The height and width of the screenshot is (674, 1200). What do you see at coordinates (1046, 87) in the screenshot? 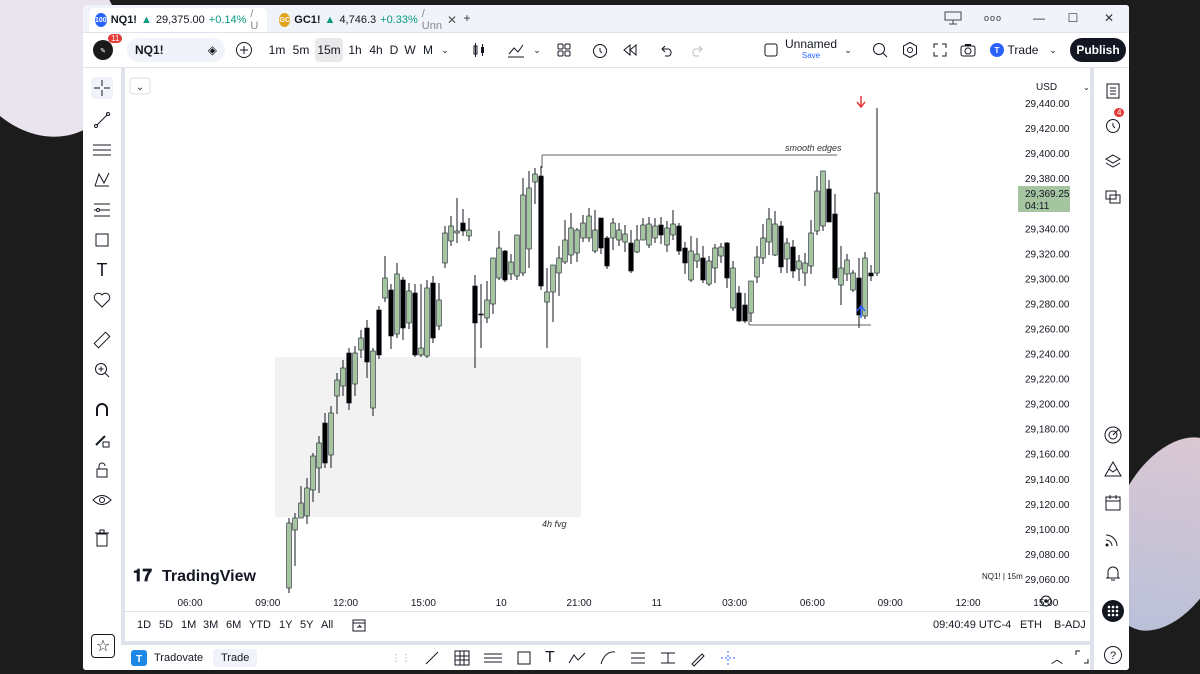
I see `currency-label: USD` at bounding box center [1046, 87].